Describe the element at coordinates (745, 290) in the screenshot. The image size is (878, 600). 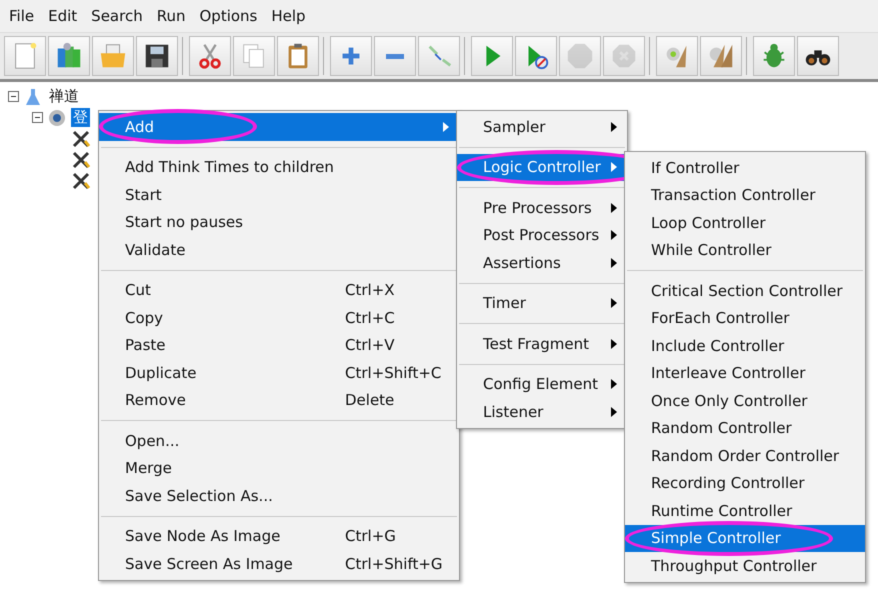
I see `menu-item: Critical Section Controller` at that location.